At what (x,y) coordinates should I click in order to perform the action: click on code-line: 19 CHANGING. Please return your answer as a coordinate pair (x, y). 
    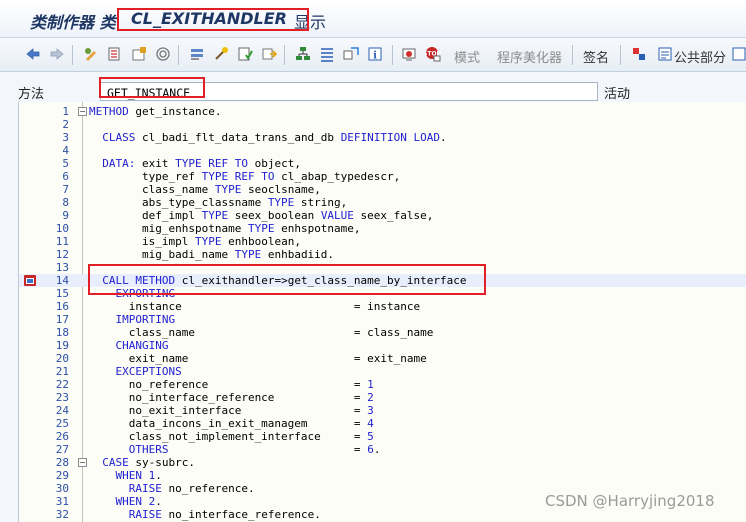
    Looking at the image, I should click on (382, 345).